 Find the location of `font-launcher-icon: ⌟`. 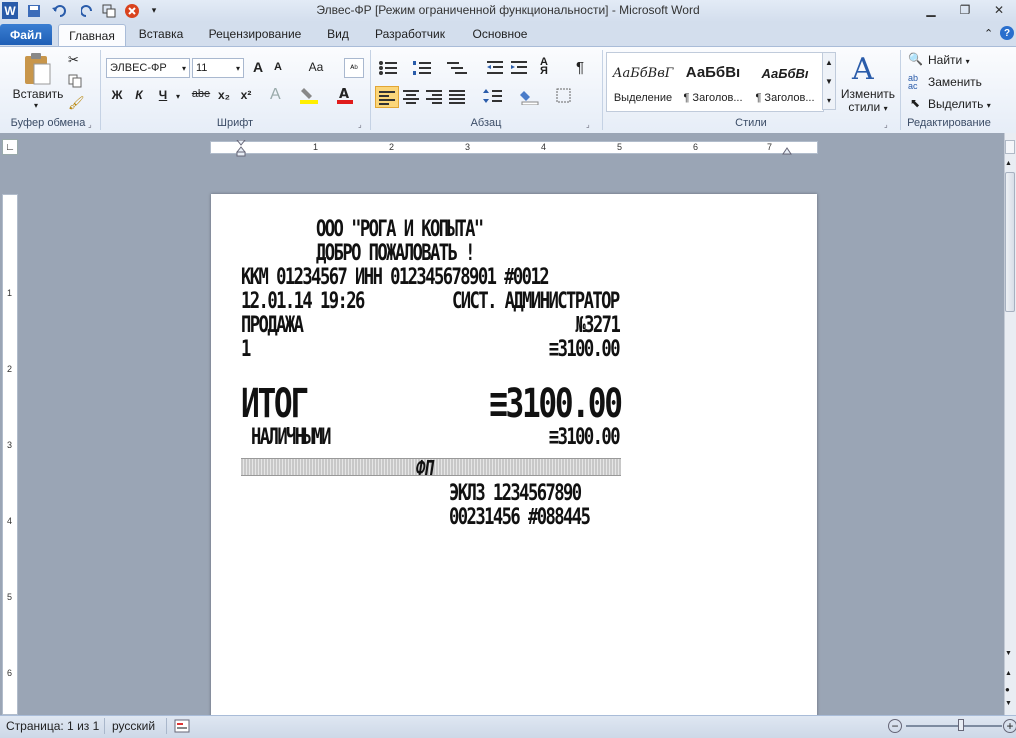

font-launcher-icon: ⌟ is located at coordinates (360, 124).